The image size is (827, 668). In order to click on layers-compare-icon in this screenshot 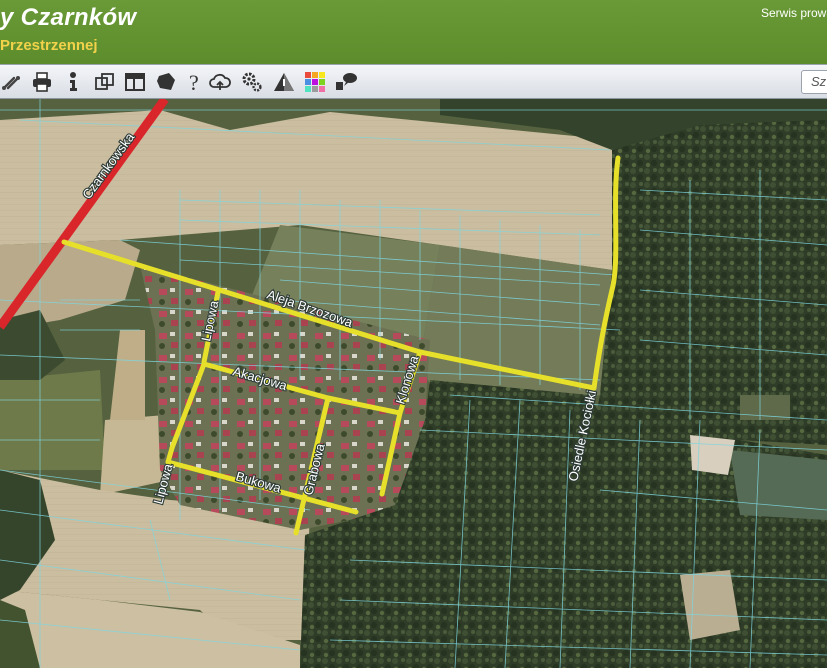, I will do `click(105, 82)`.